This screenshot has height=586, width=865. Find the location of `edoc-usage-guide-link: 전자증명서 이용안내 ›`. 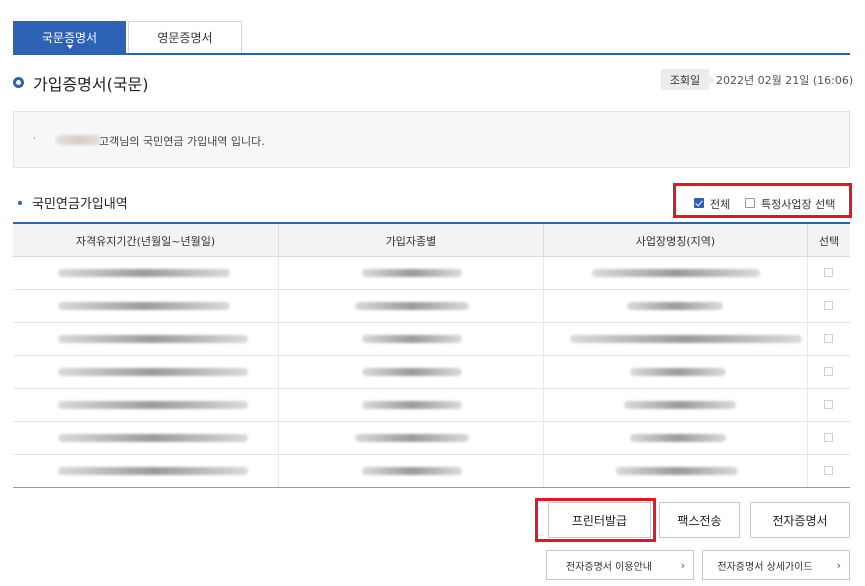

edoc-usage-guide-link: 전자증명서 이용안내 › is located at coordinates (620, 565).